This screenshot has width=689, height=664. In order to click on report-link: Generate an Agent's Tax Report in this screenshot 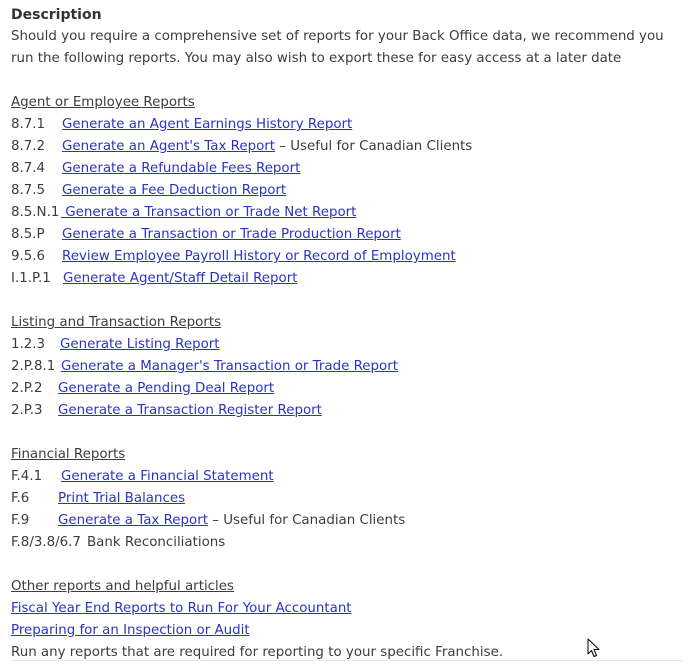, I will do `click(168, 146)`.